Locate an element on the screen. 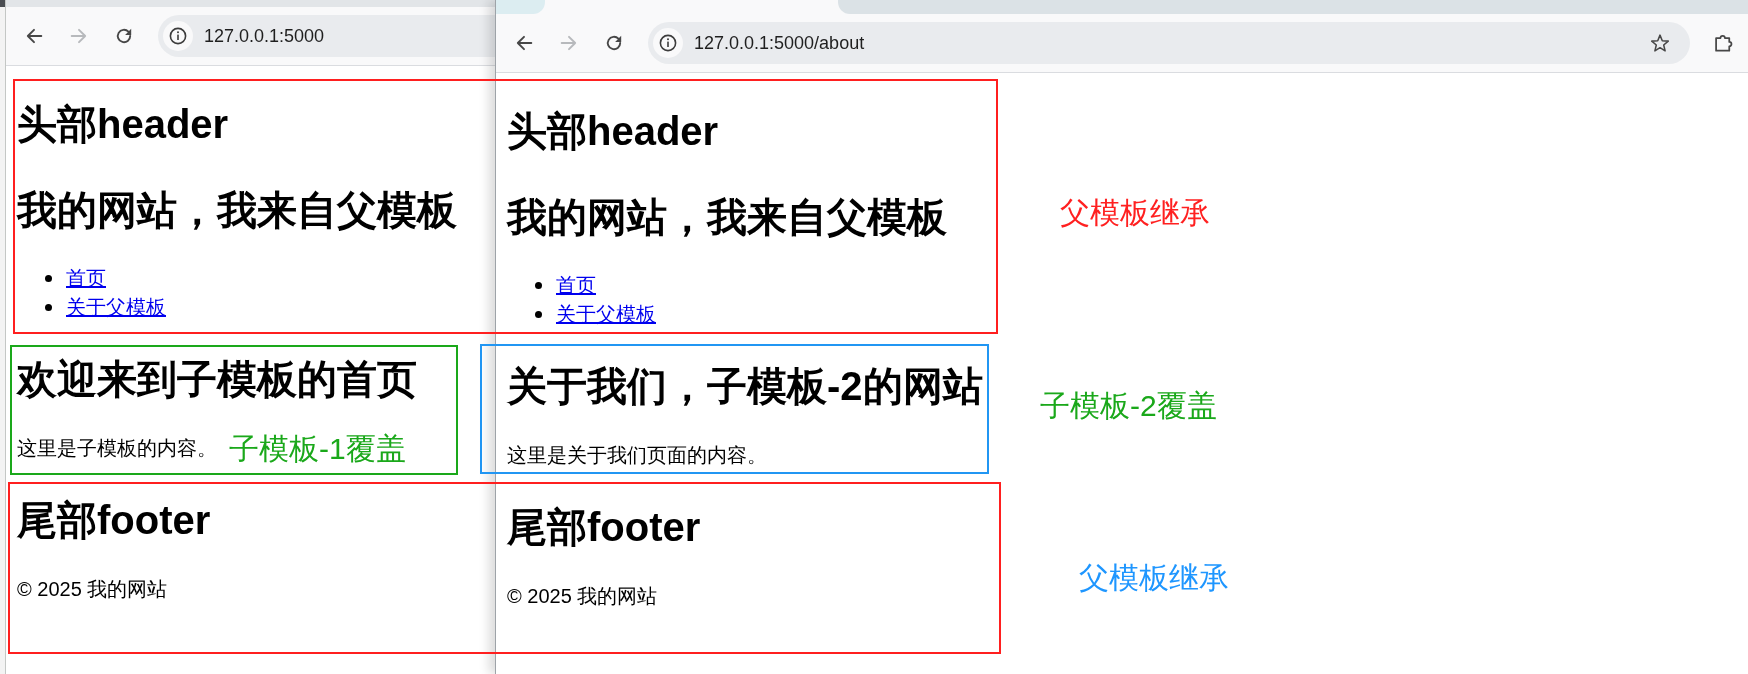 The image size is (1748, 674). puzzle-icon is located at coordinates (1724, 43).